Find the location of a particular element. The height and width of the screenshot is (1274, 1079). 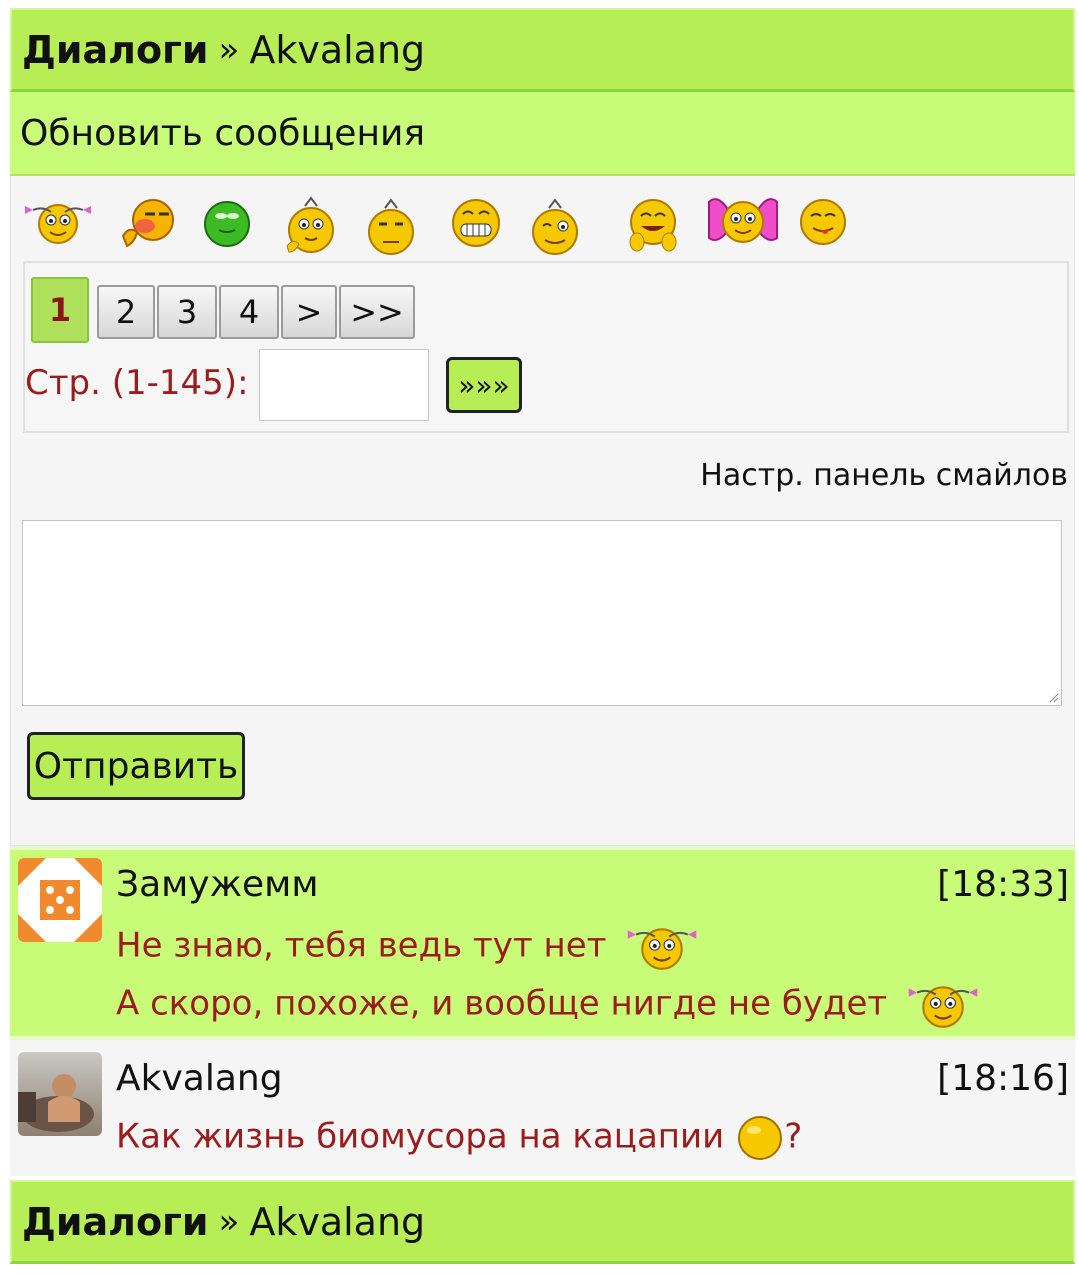

page-link-3: 3 is located at coordinates (187, 312).